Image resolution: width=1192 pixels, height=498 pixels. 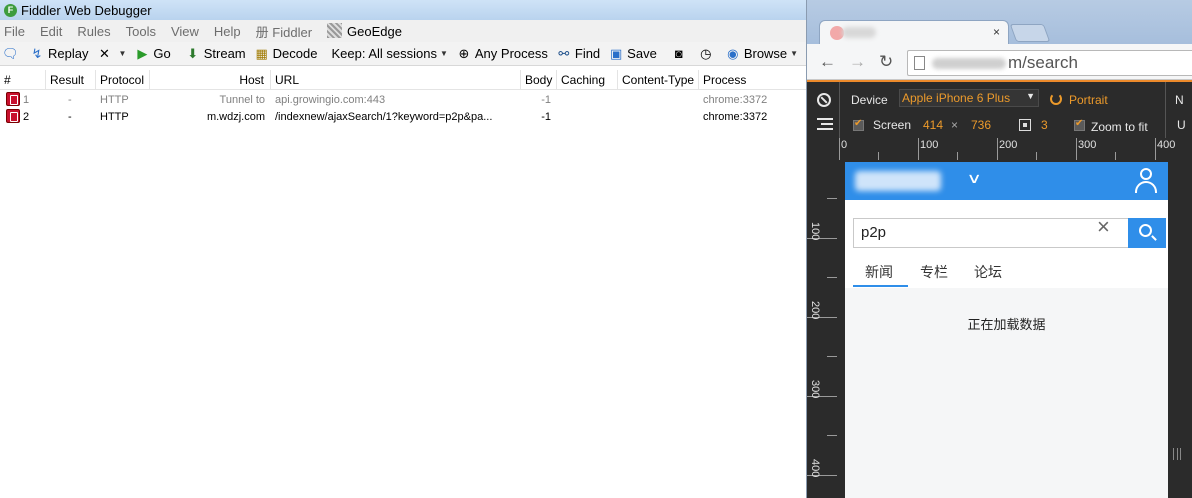 I want to click on decode-button: ▦ Decode, so click(x=286, y=53).